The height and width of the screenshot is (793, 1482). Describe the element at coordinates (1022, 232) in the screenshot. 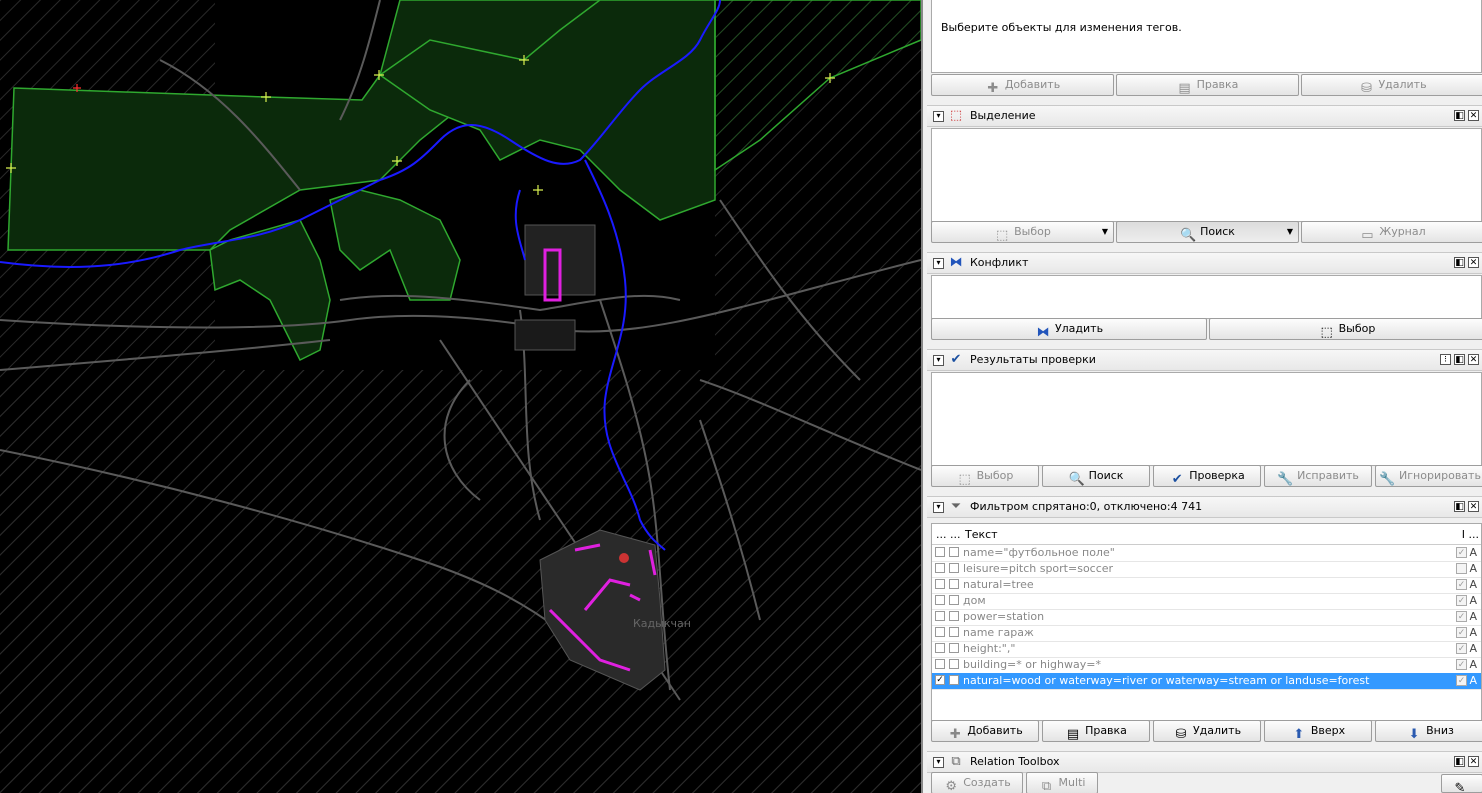

I see `selection-select-button: ⬚ Выбор ▼` at that location.